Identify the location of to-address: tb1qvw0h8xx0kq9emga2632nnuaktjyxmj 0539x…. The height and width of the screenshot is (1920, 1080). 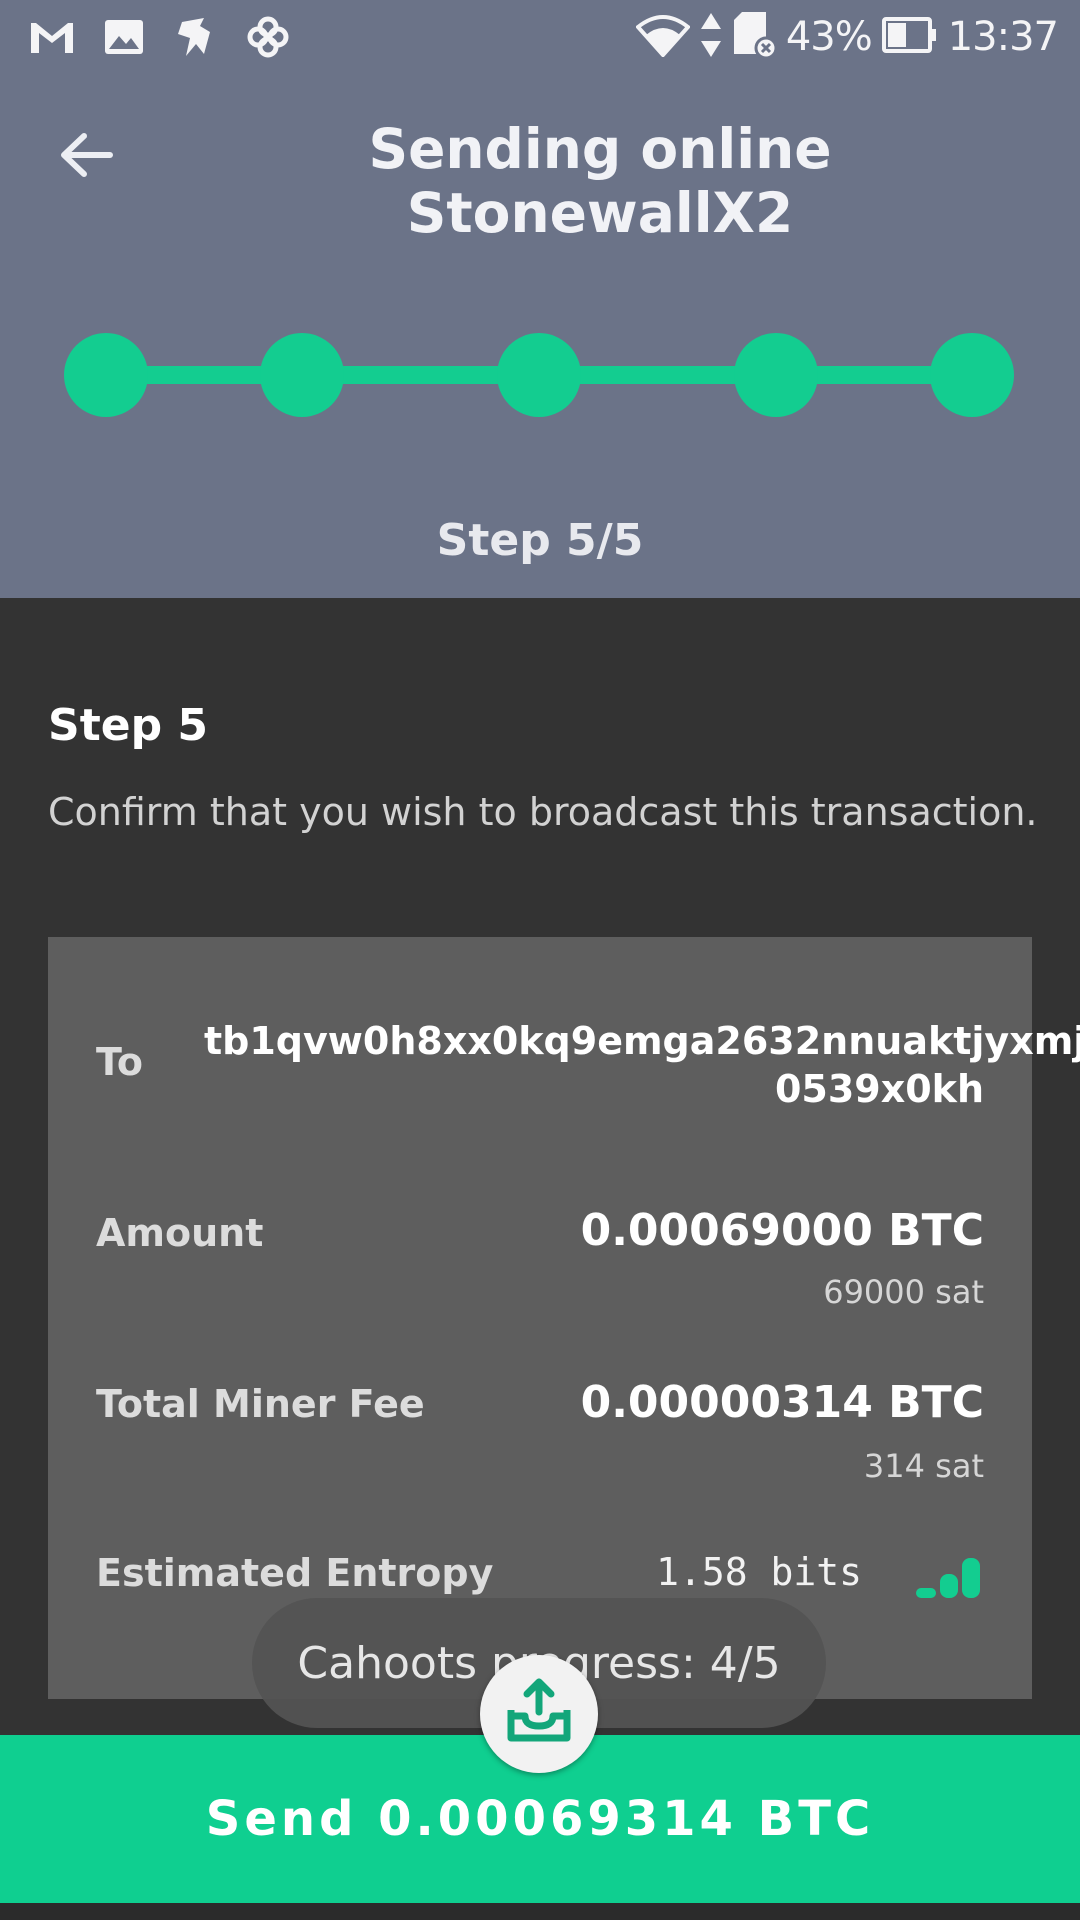
(642, 1065).